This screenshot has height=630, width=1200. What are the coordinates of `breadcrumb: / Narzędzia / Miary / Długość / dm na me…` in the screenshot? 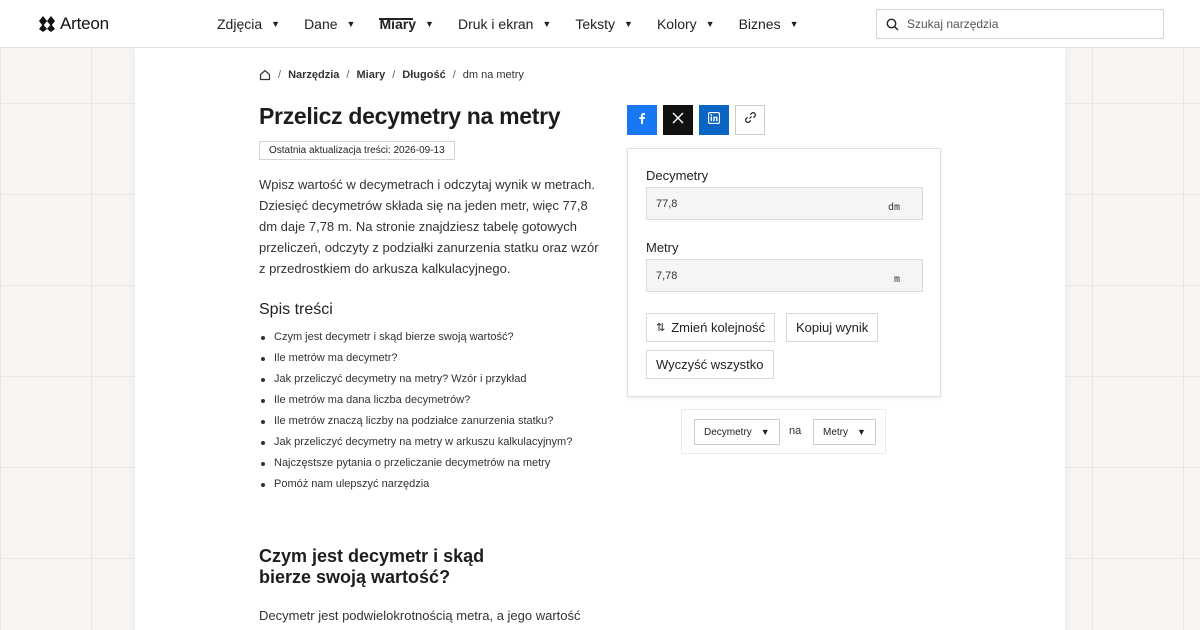 It's located at (391, 75).